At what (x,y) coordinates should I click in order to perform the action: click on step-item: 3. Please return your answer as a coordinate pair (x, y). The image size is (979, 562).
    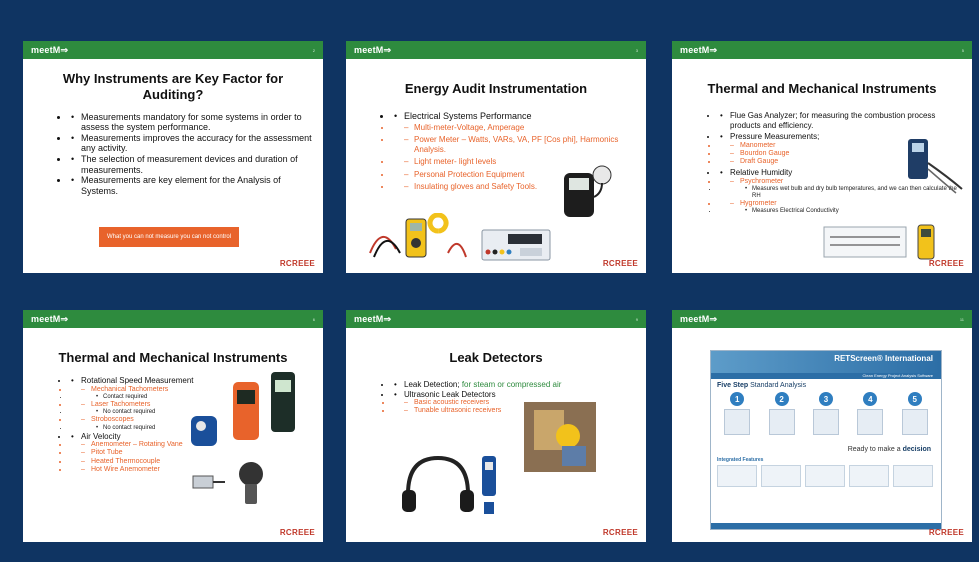
    Looking at the image, I should click on (826, 415).